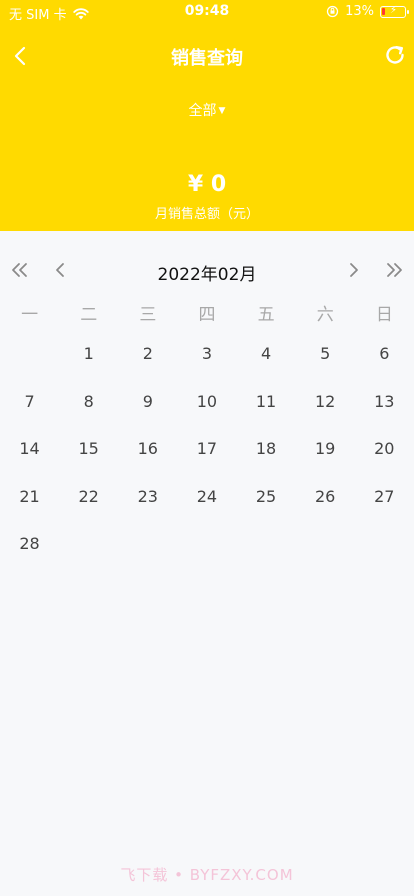 This screenshot has width=414, height=896. Describe the element at coordinates (29, 366) in the screenshot. I see `calendar-day-empty` at that location.